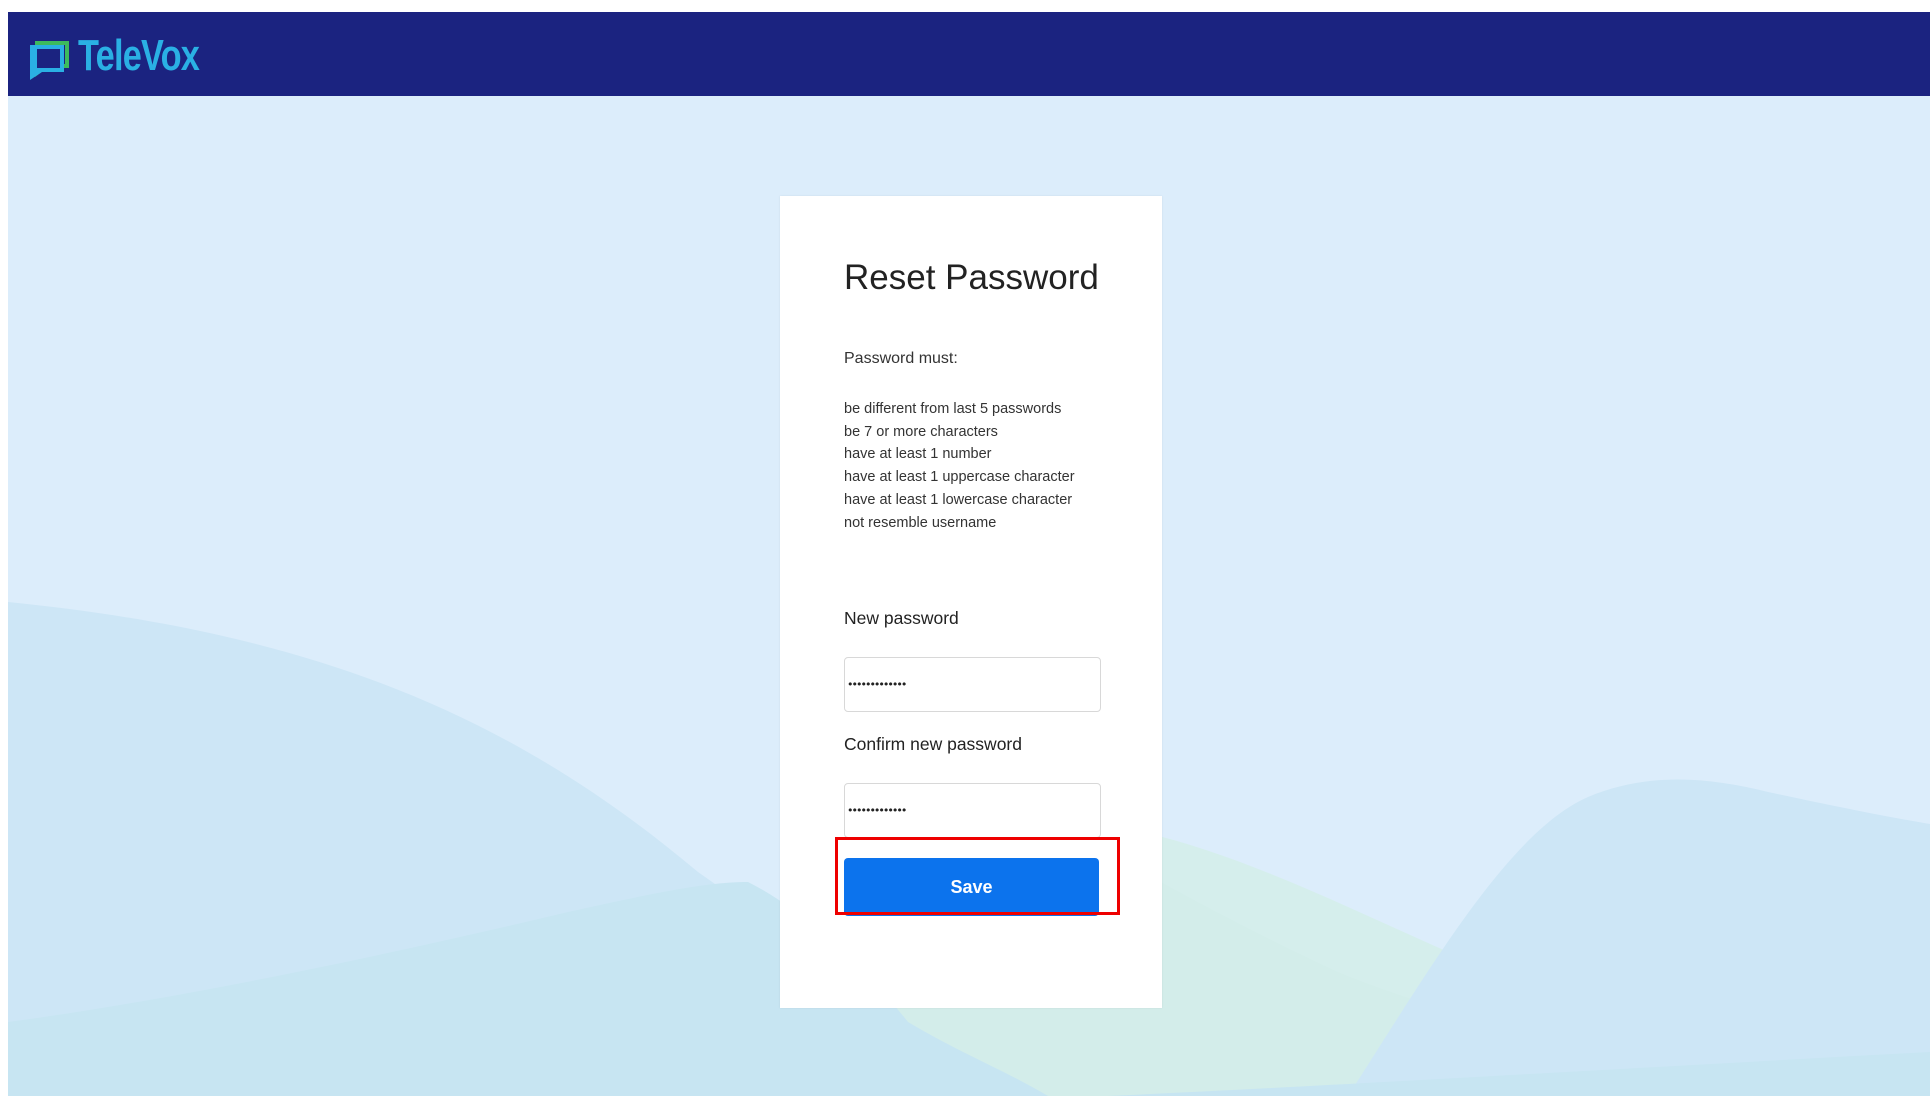 Image resolution: width=1930 pixels, height=1096 pixels. I want to click on requirement-item: have at least 1 number, so click(918, 454).